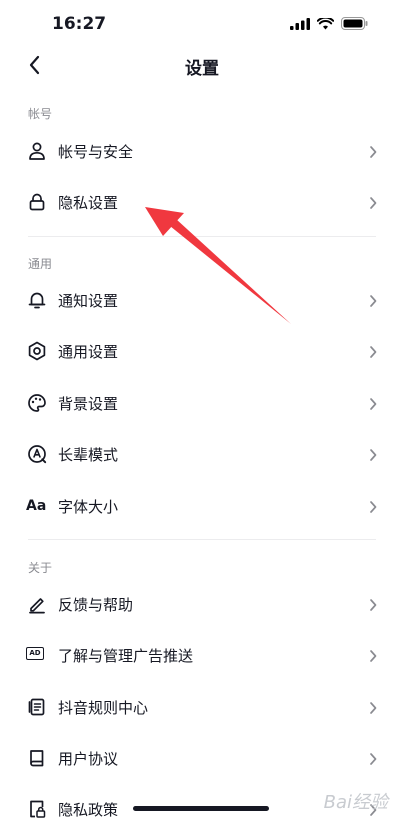 The height and width of the screenshot is (835, 404). What do you see at coordinates (88, 810) in the screenshot?
I see `row-label: 隐私政策` at bounding box center [88, 810].